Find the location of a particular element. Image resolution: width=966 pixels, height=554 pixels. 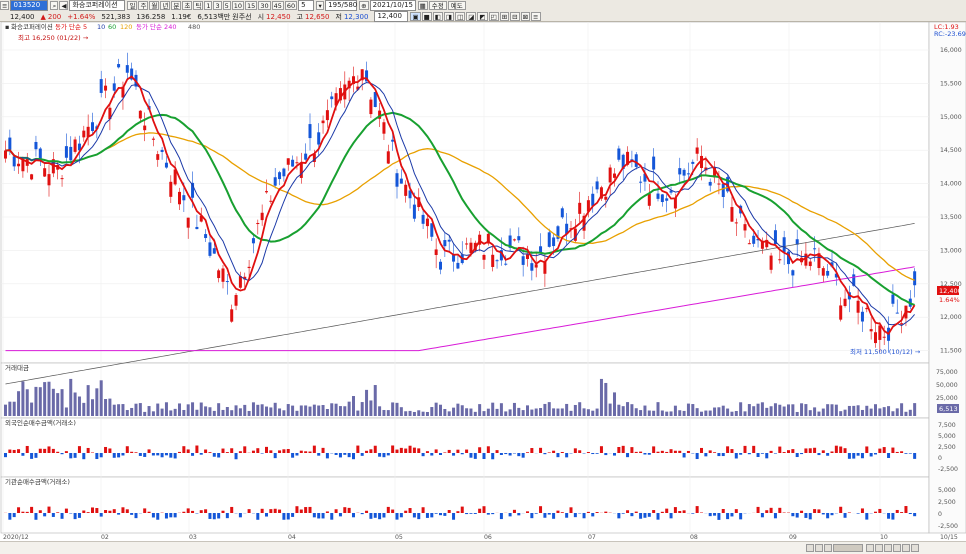

period-minute-button: 분 is located at coordinates (176, 5).